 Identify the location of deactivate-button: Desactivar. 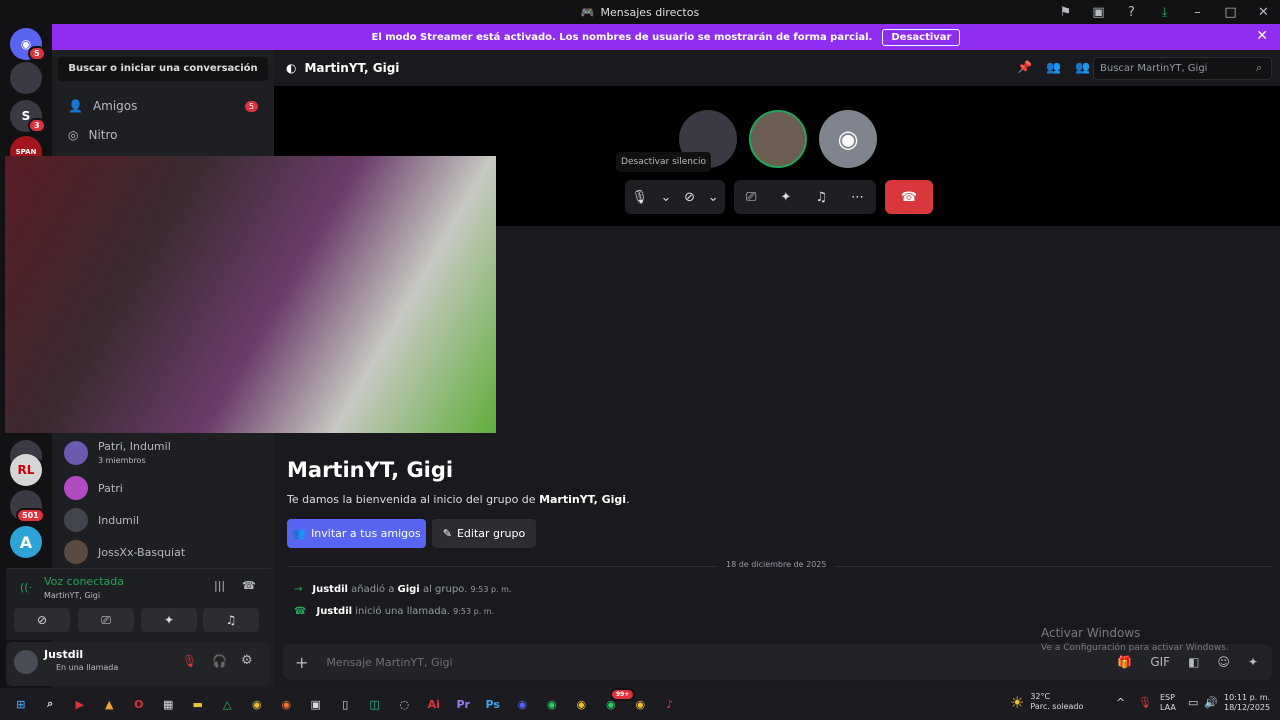
(921, 37).